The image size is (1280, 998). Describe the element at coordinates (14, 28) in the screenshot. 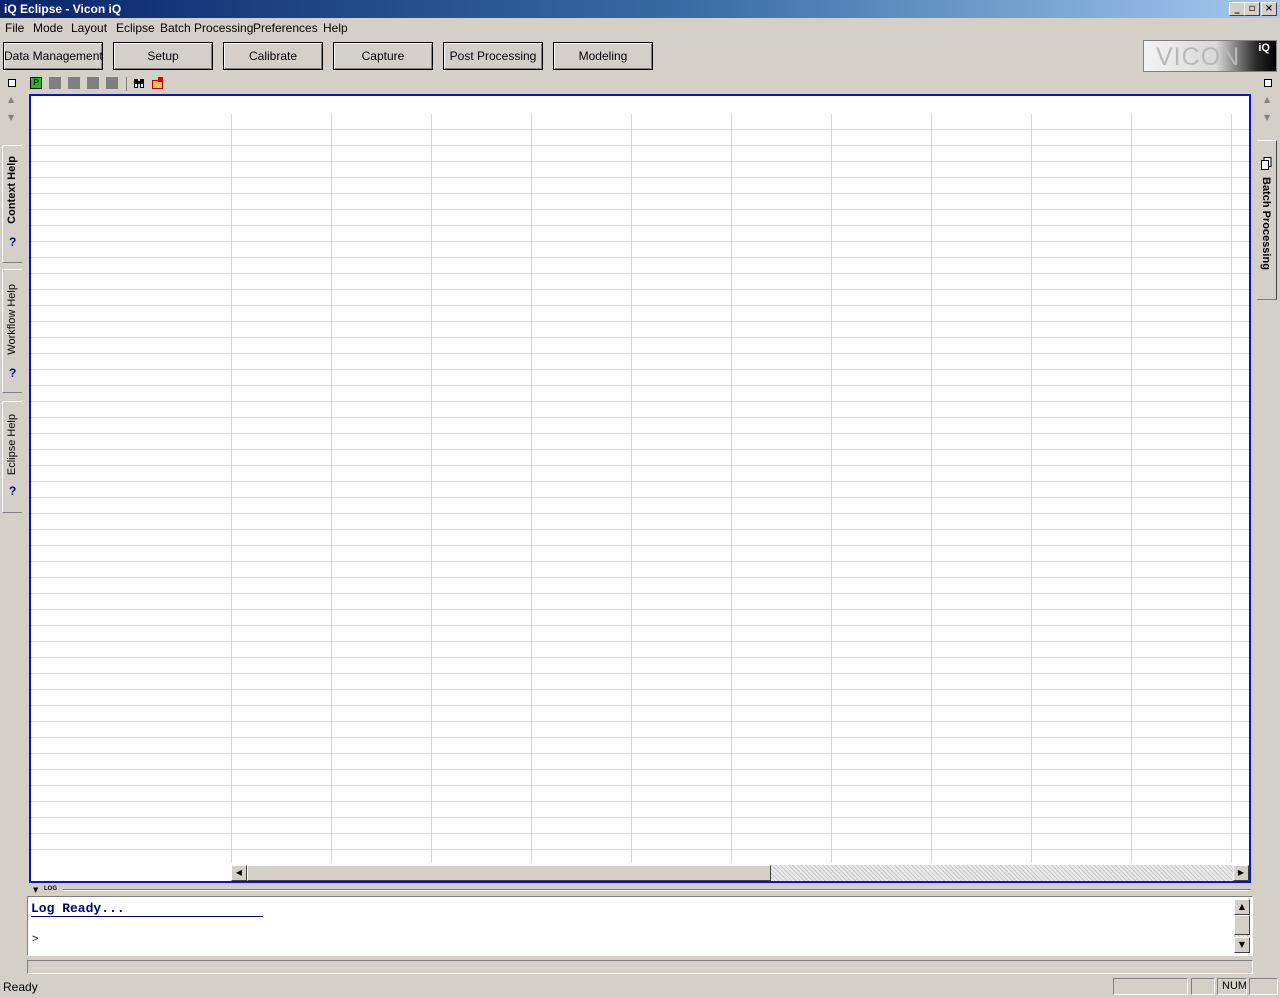

I see `menu-file: File` at that location.